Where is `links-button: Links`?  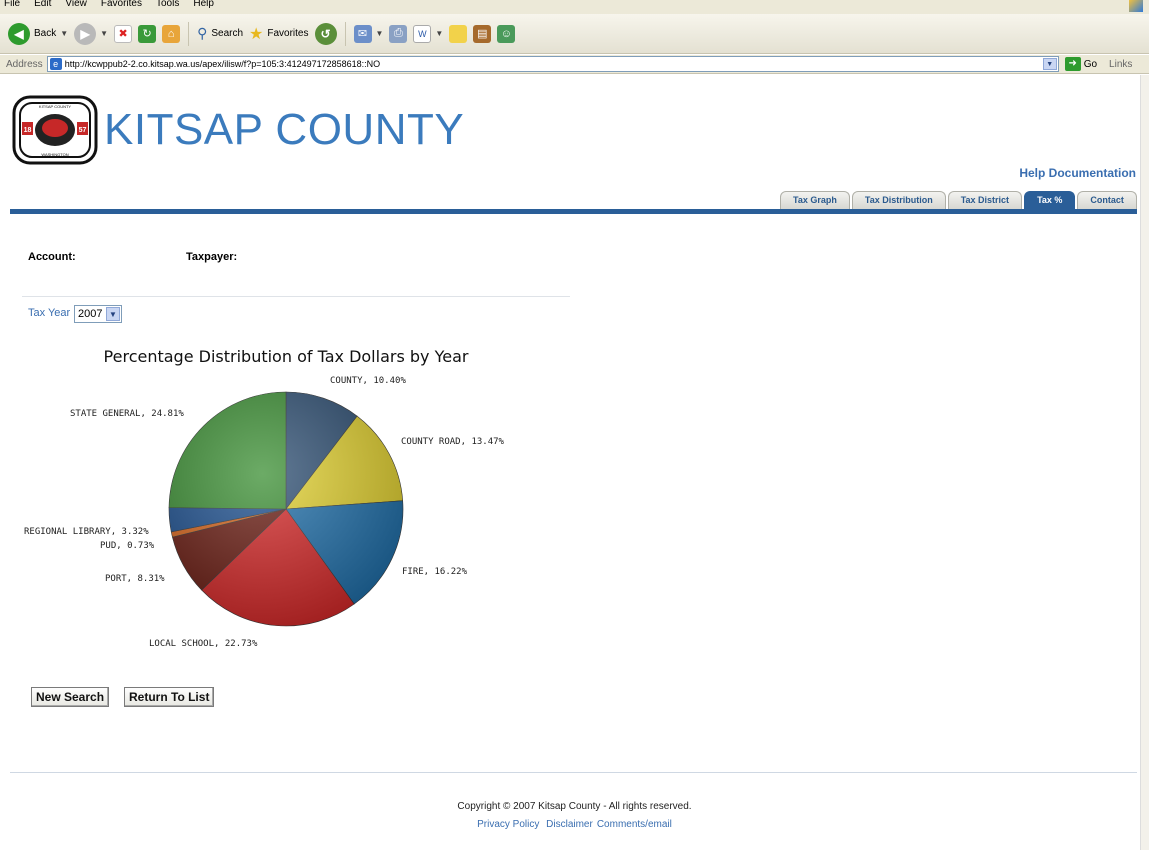
links-button: Links is located at coordinates (1120, 64).